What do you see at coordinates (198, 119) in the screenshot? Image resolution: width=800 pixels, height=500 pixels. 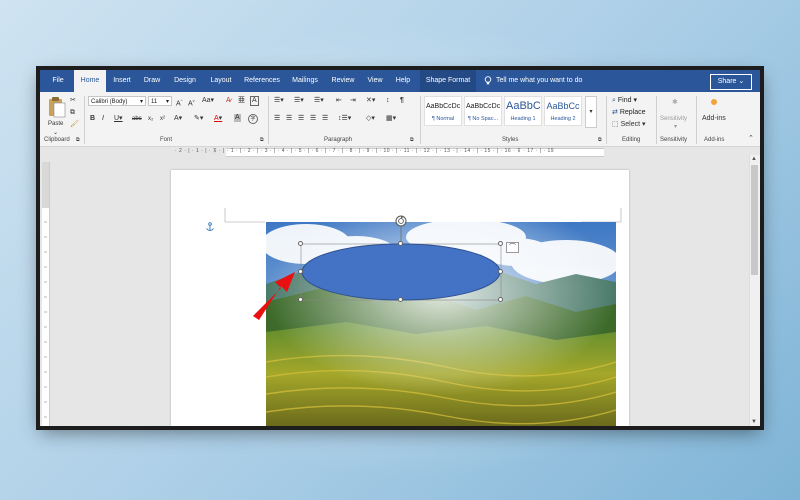 I see `highlight-icon: ✎▾` at bounding box center [198, 119].